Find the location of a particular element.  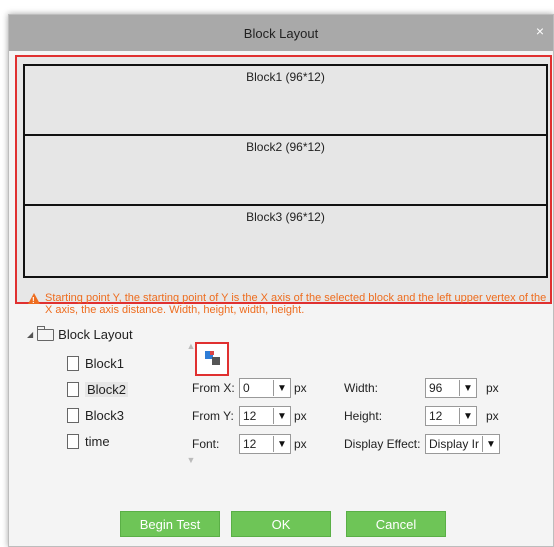

tree-item-label: time is located at coordinates (97, 441).